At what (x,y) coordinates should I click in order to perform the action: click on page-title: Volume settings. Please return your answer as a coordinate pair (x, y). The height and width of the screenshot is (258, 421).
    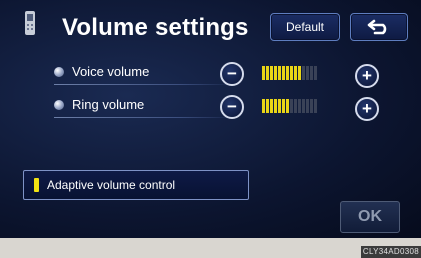
    Looking at the image, I should click on (155, 27).